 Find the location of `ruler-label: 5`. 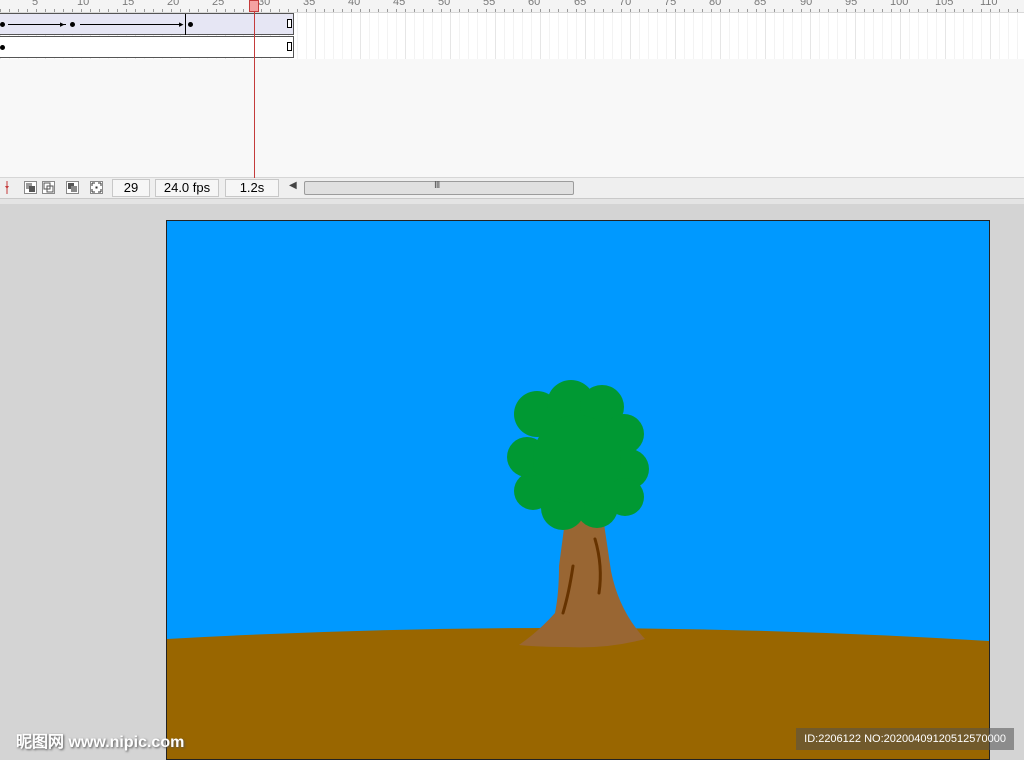

ruler-label: 5 is located at coordinates (35, 4).